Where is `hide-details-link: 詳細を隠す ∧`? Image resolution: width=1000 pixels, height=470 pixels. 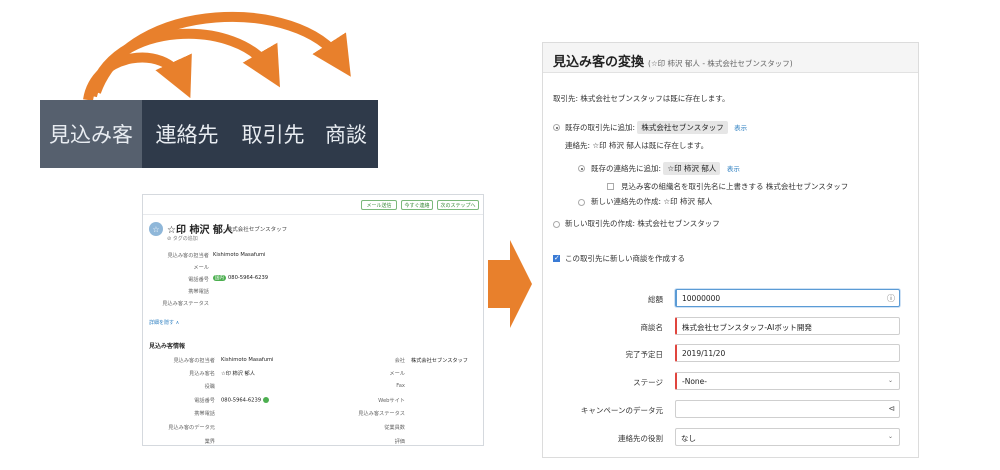
hide-details-link: 詳細を隠す ∧ is located at coordinates (164, 322).